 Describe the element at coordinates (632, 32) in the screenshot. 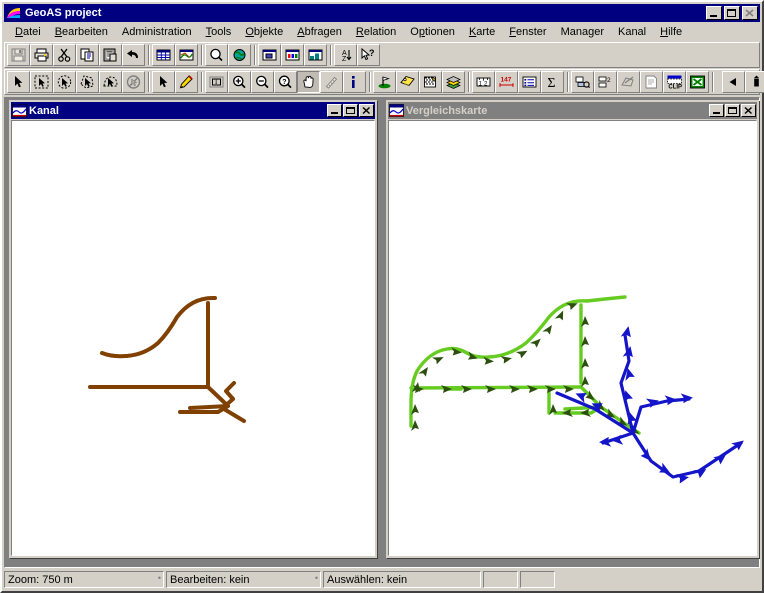

I see `menu-kanal: Kanal` at that location.